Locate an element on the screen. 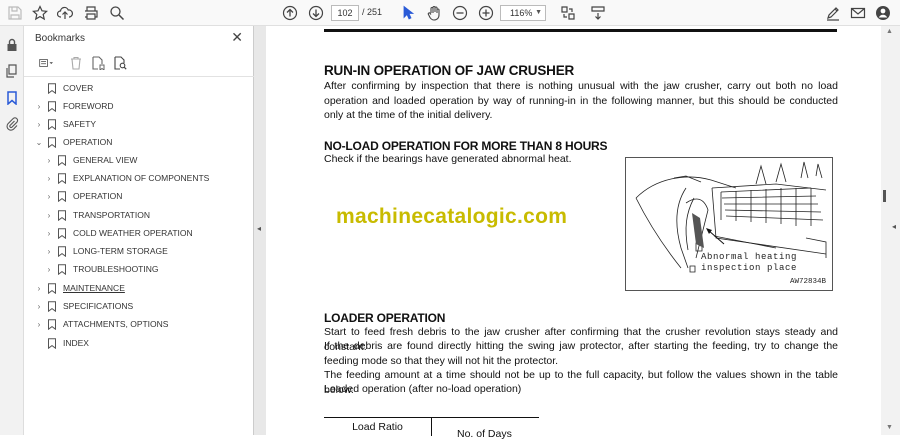 The height and width of the screenshot is (440, 900). header-rule is located at coordinates (580, 30).